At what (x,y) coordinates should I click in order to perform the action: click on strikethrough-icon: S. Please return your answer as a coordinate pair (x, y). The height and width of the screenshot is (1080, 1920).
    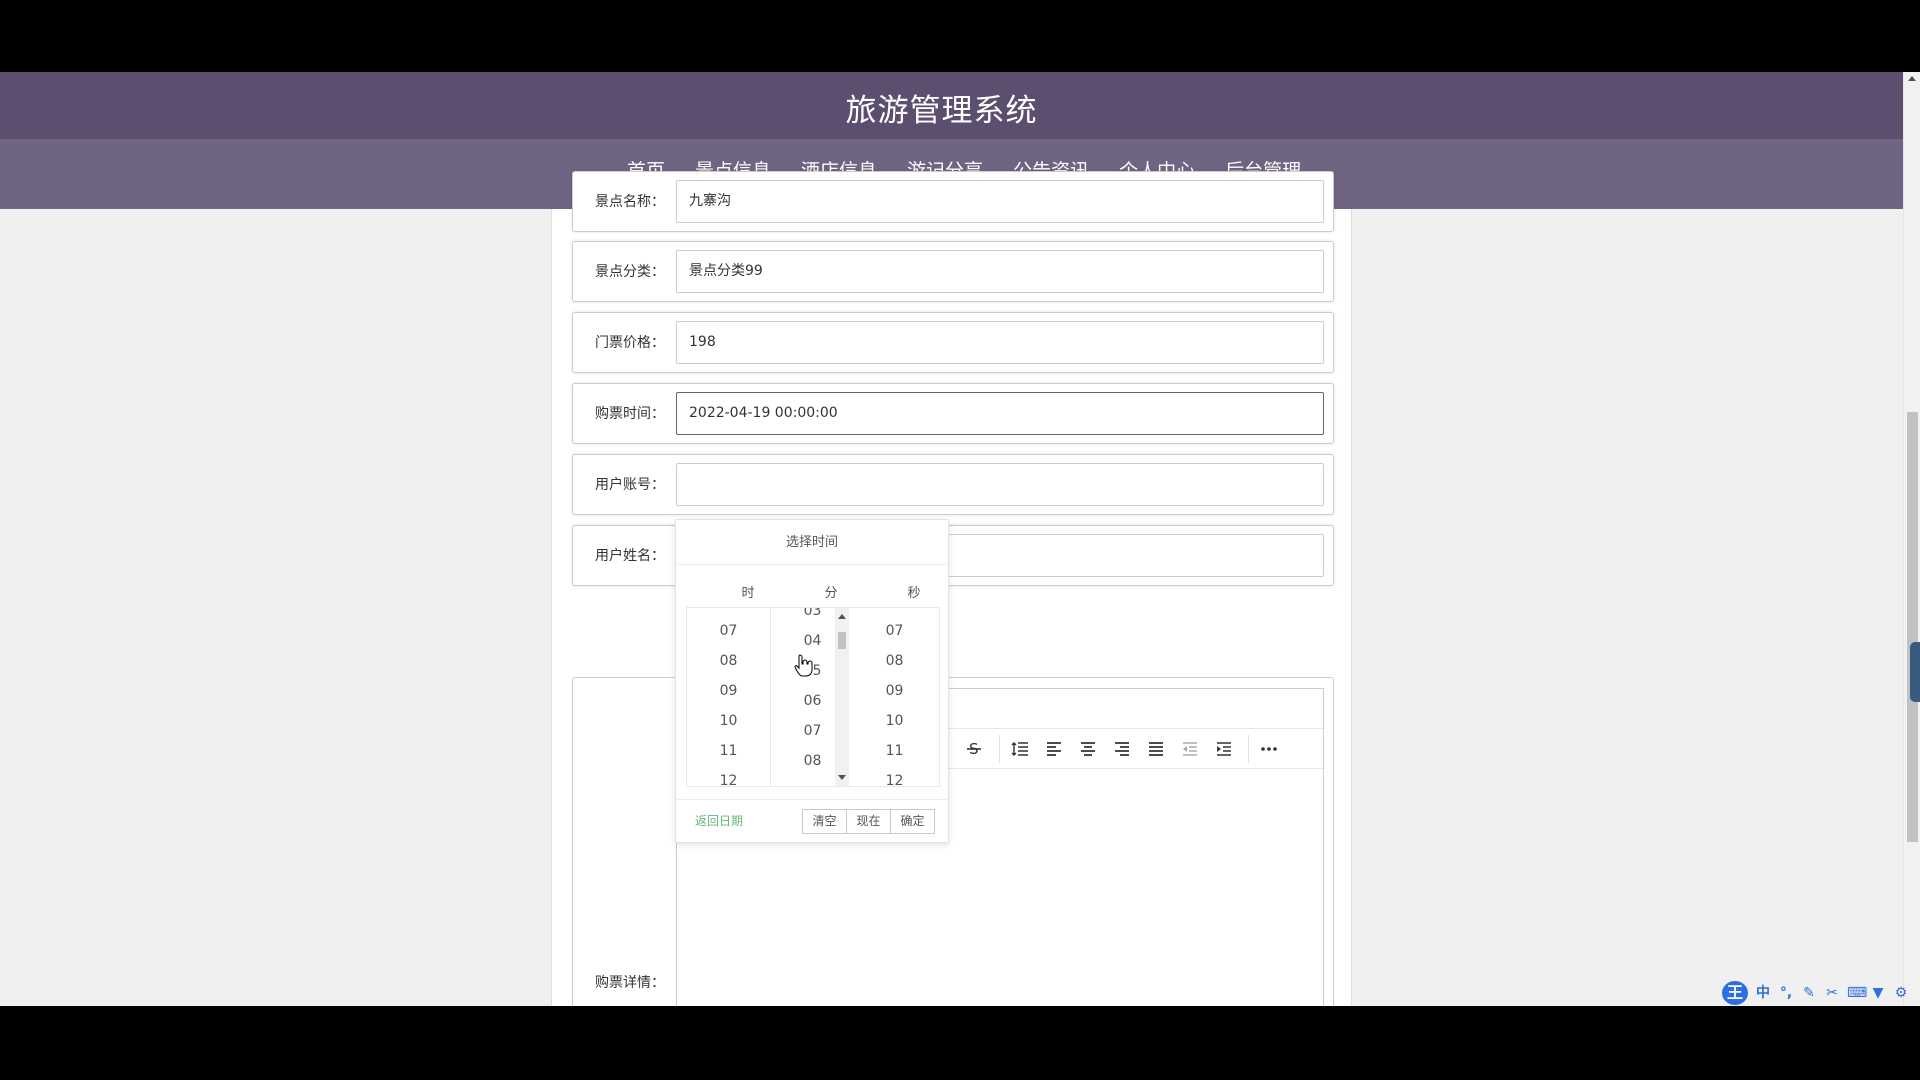
    Looking at the image, I should click on (974, 749).